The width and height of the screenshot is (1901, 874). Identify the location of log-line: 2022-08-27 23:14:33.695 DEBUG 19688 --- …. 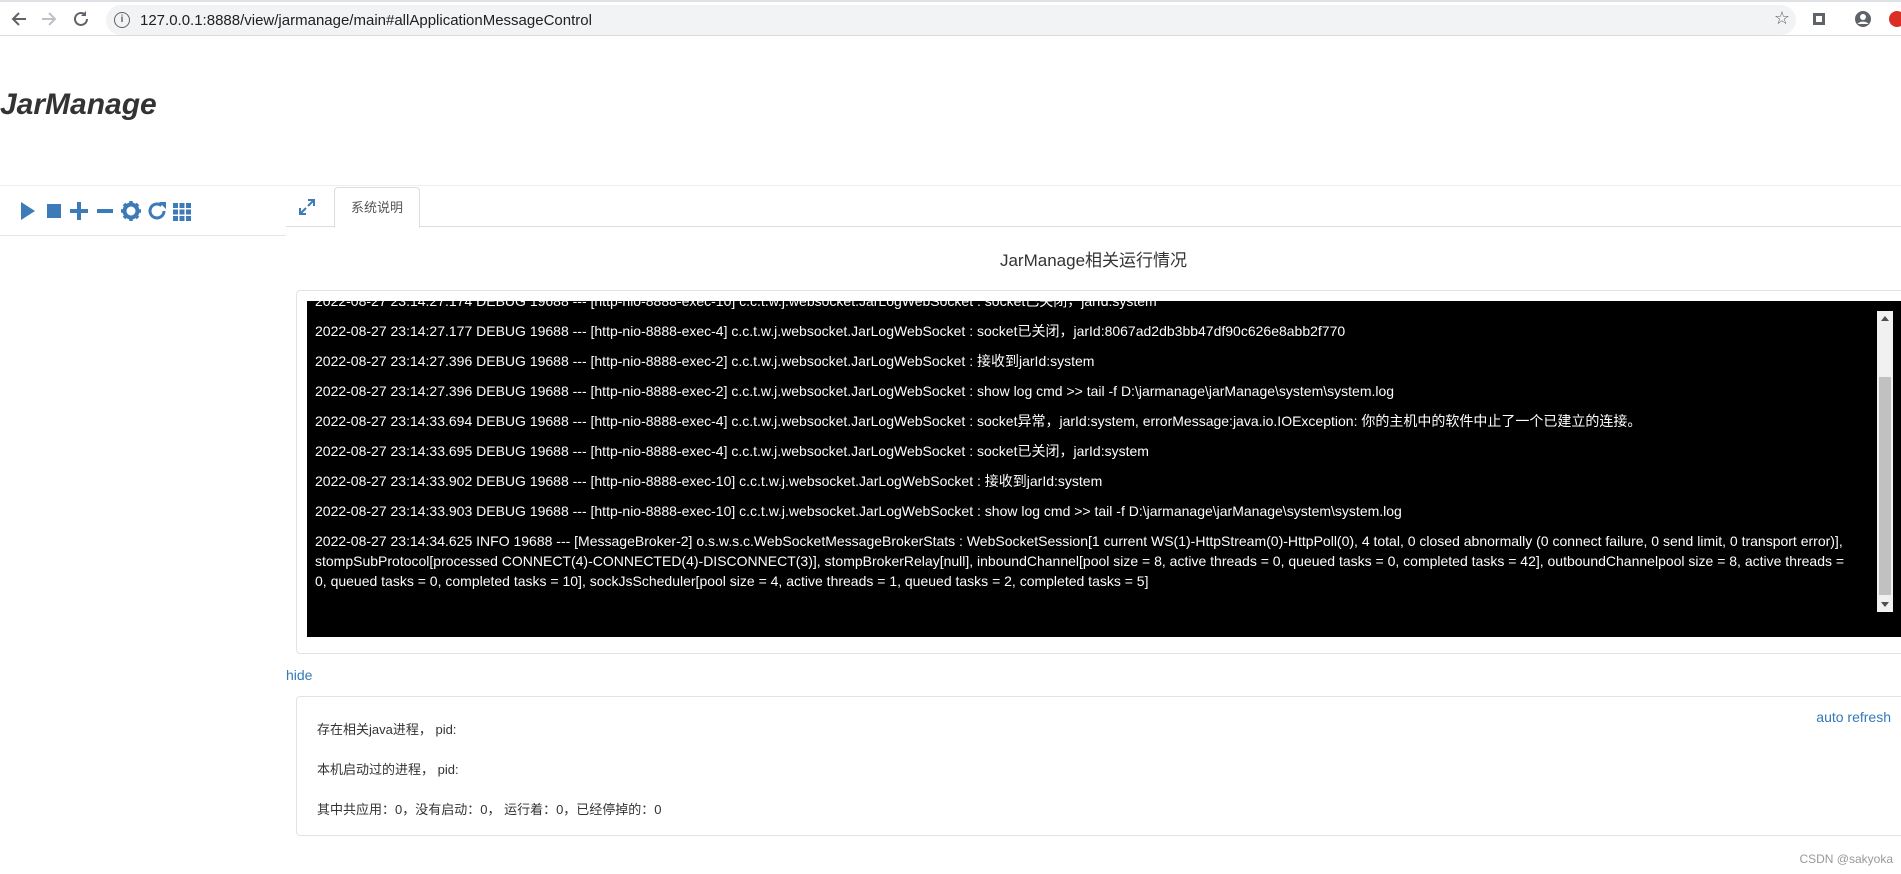
(732, 451).